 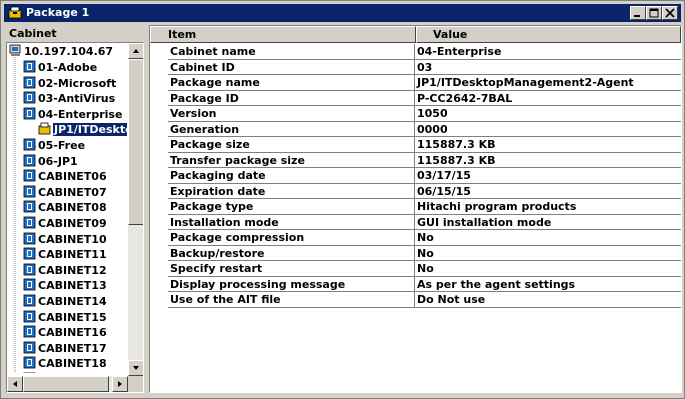 I want to click on property-name: Version, so click(x=193, y=113).